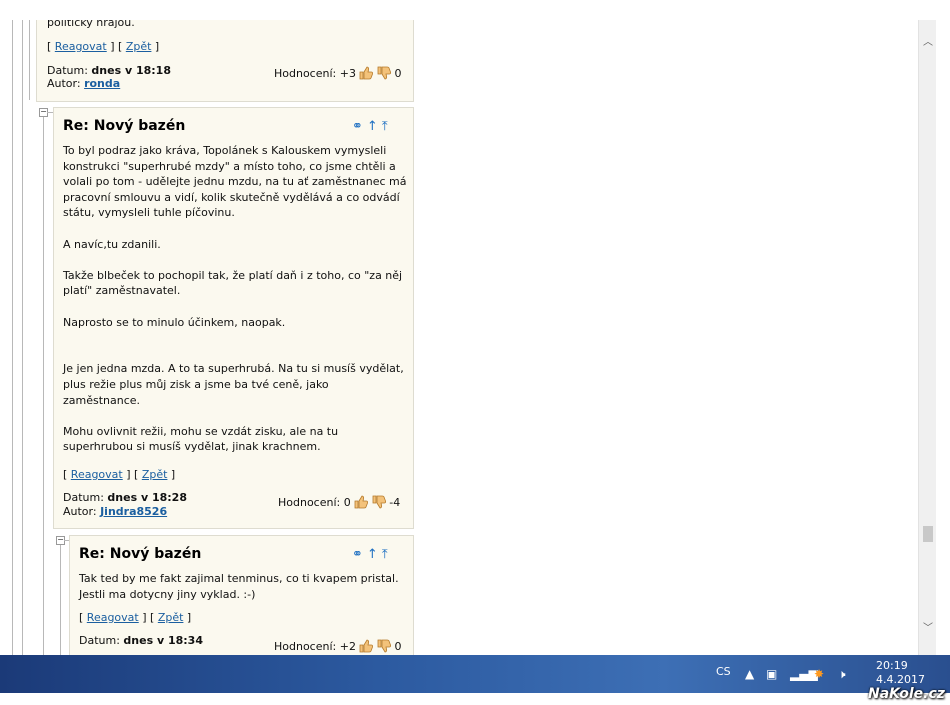 The height and width of the screenshot is (705, 950). I want to click on comment-rating: Hodnocení: 0 -4, so click(339, 502).